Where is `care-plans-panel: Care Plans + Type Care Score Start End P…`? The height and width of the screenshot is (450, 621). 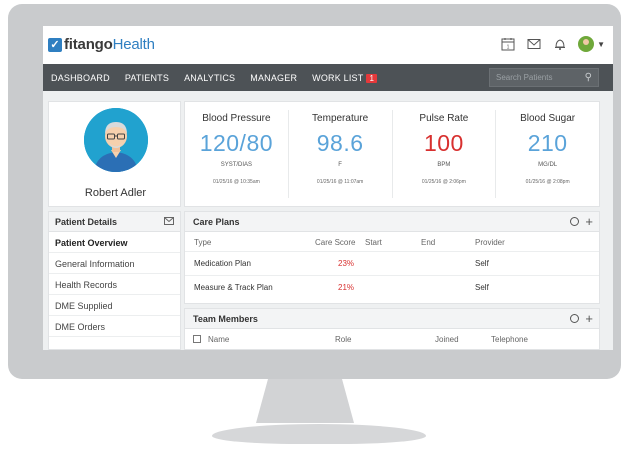
care-plans-panel: Care Plans + Type Care Score Start End P… is located at coordinates (392, 257).